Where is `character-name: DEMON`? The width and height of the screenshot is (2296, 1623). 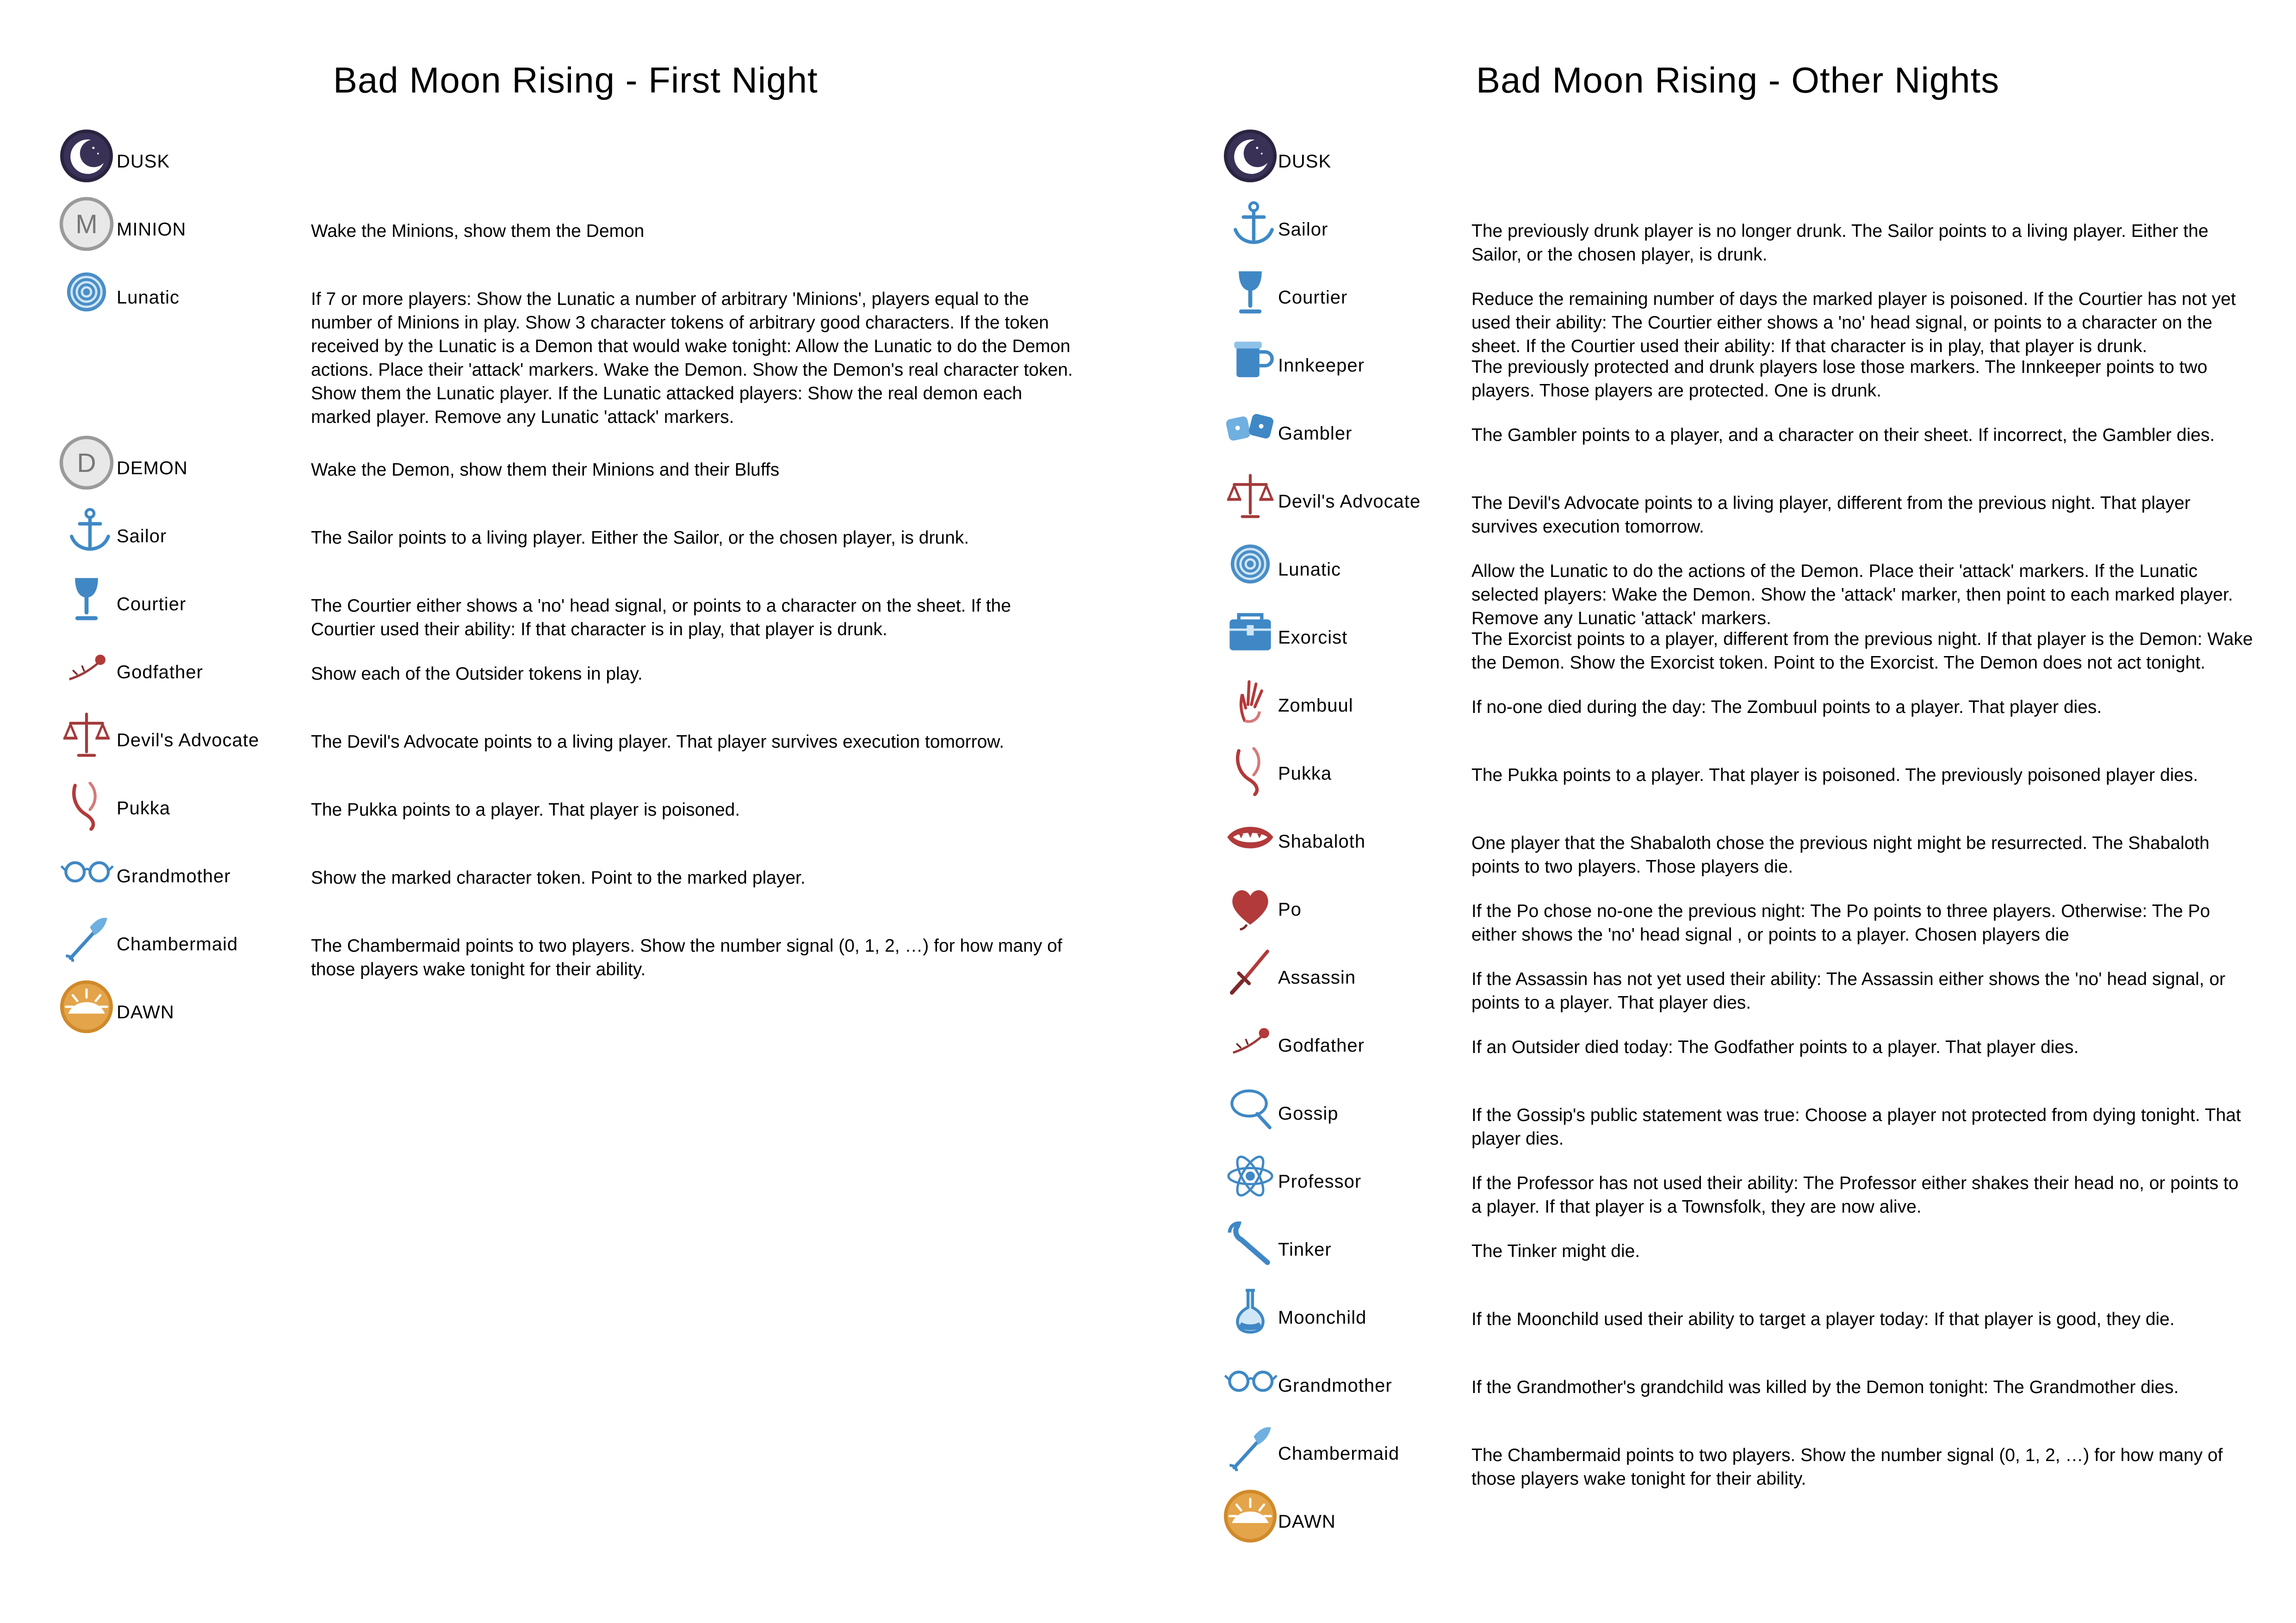 character-name: DEMON is located at coordinates (152, 468).